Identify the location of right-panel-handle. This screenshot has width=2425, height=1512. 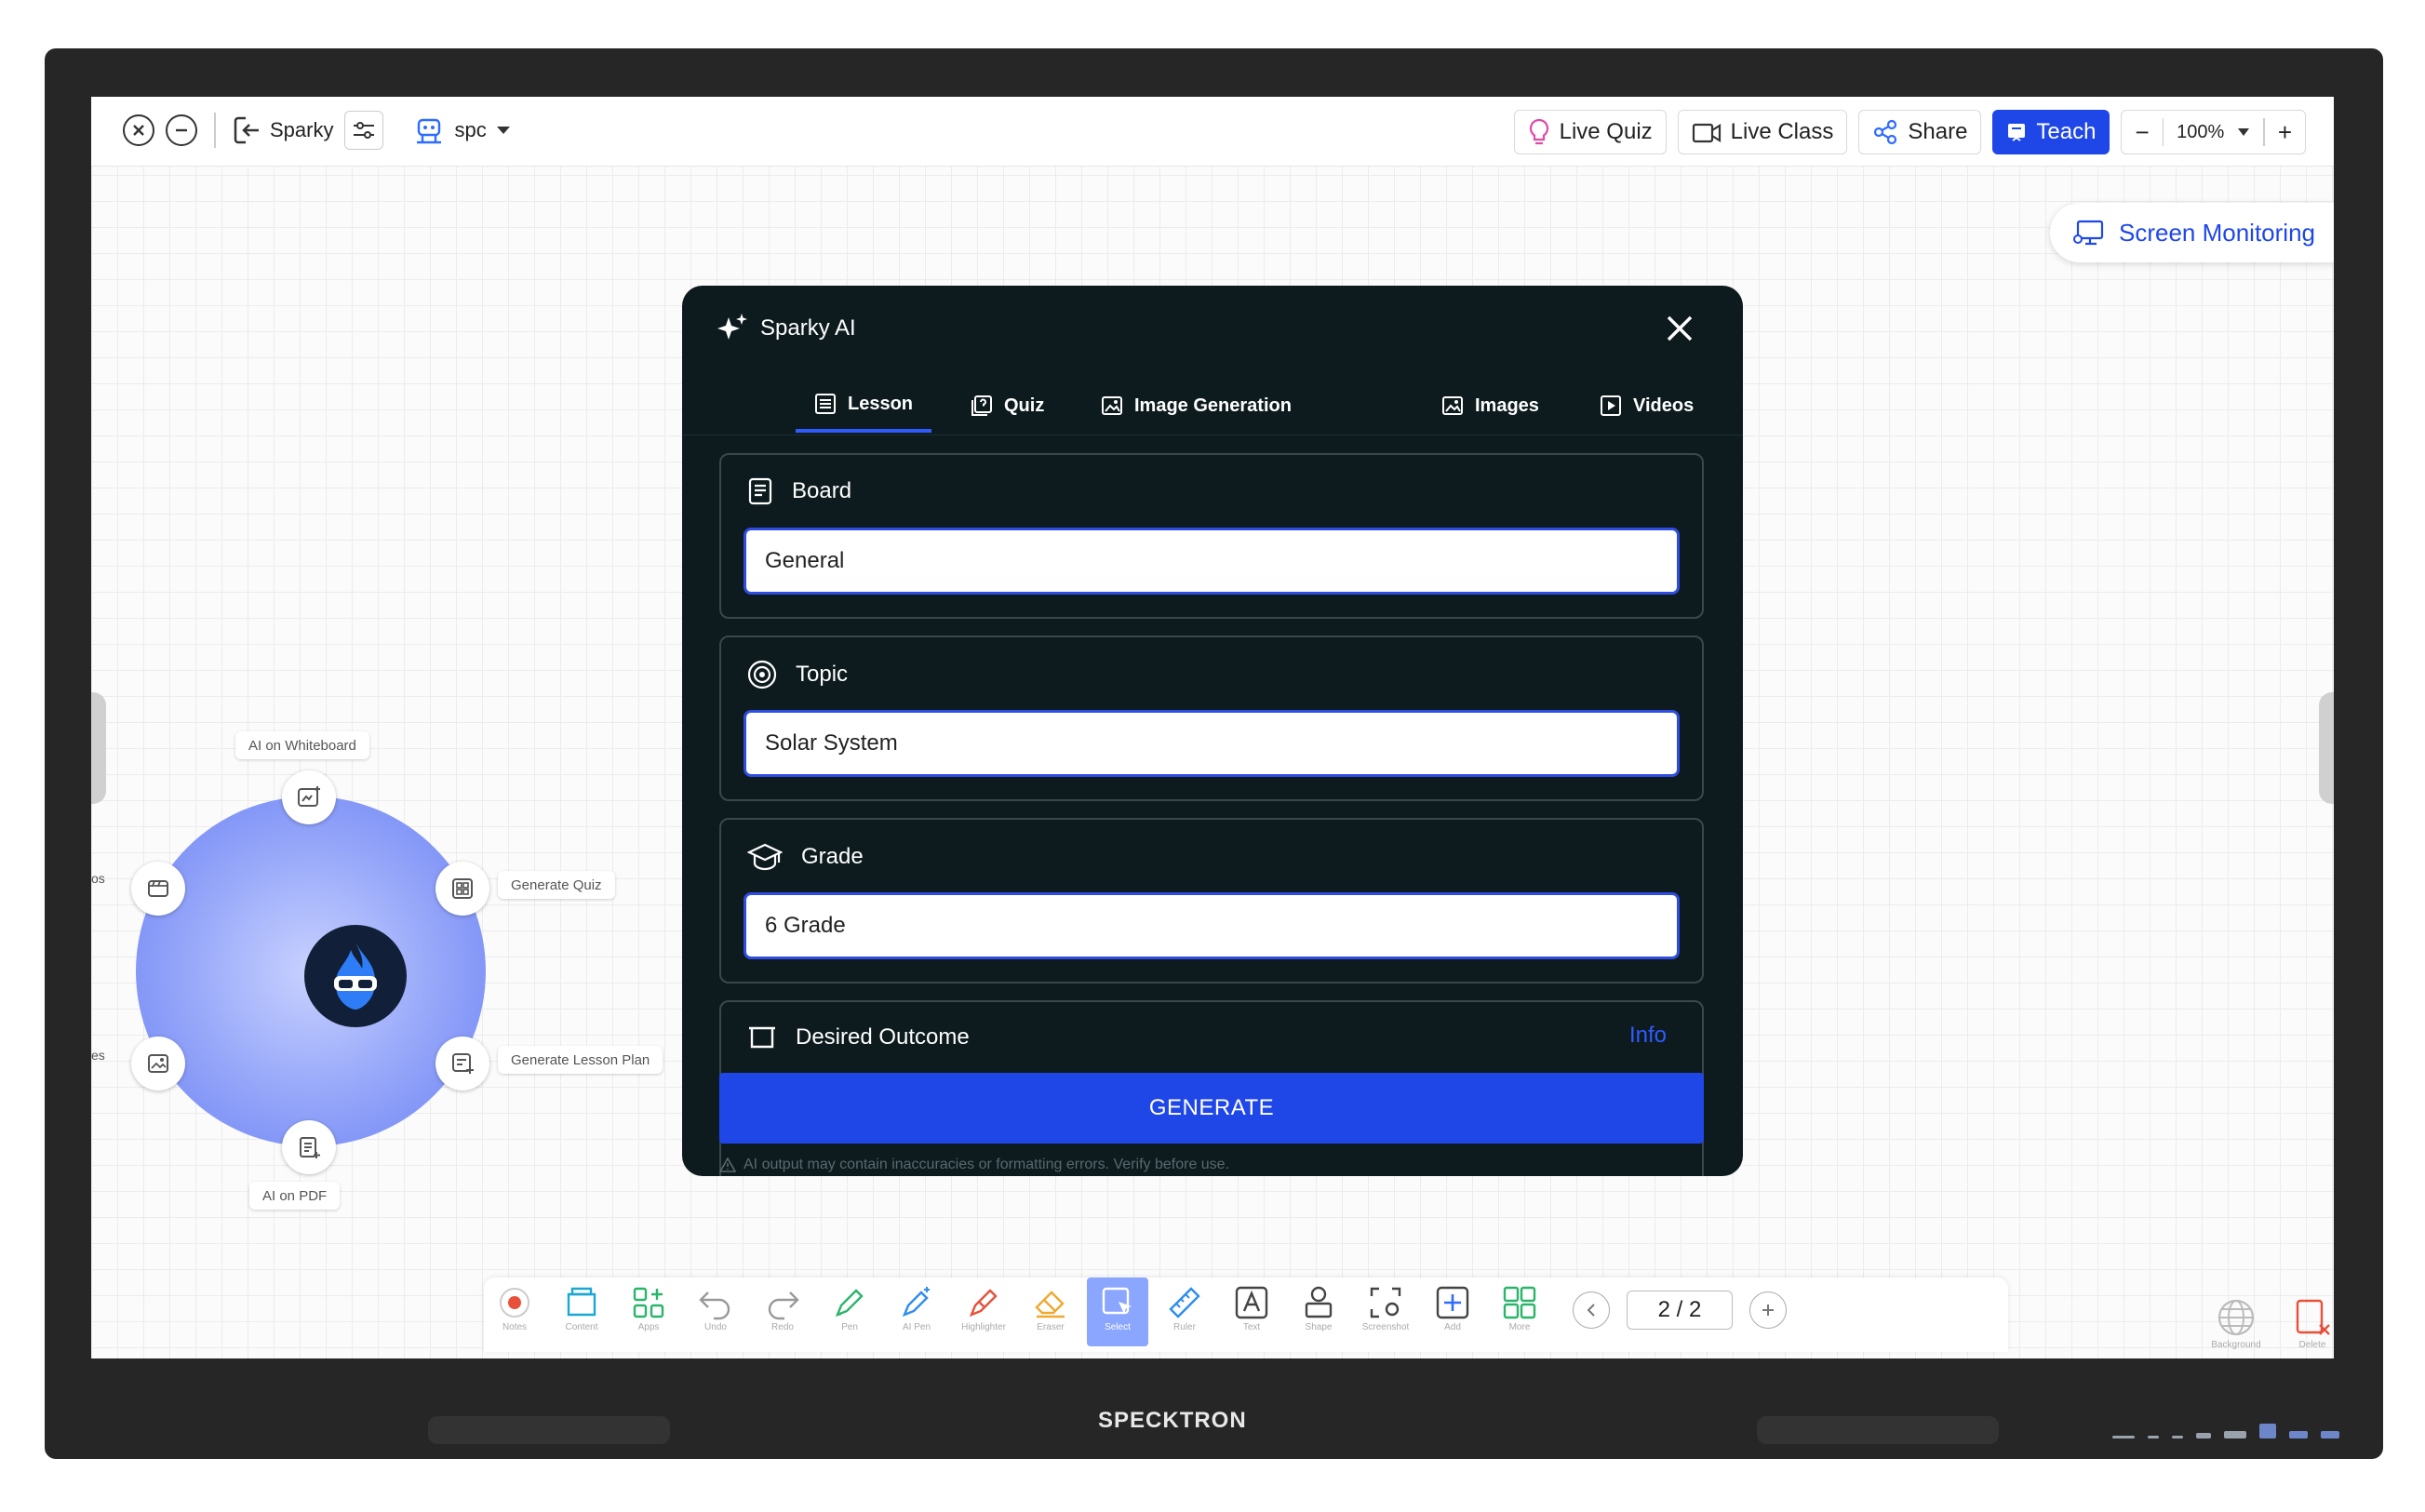
(2326, 748).